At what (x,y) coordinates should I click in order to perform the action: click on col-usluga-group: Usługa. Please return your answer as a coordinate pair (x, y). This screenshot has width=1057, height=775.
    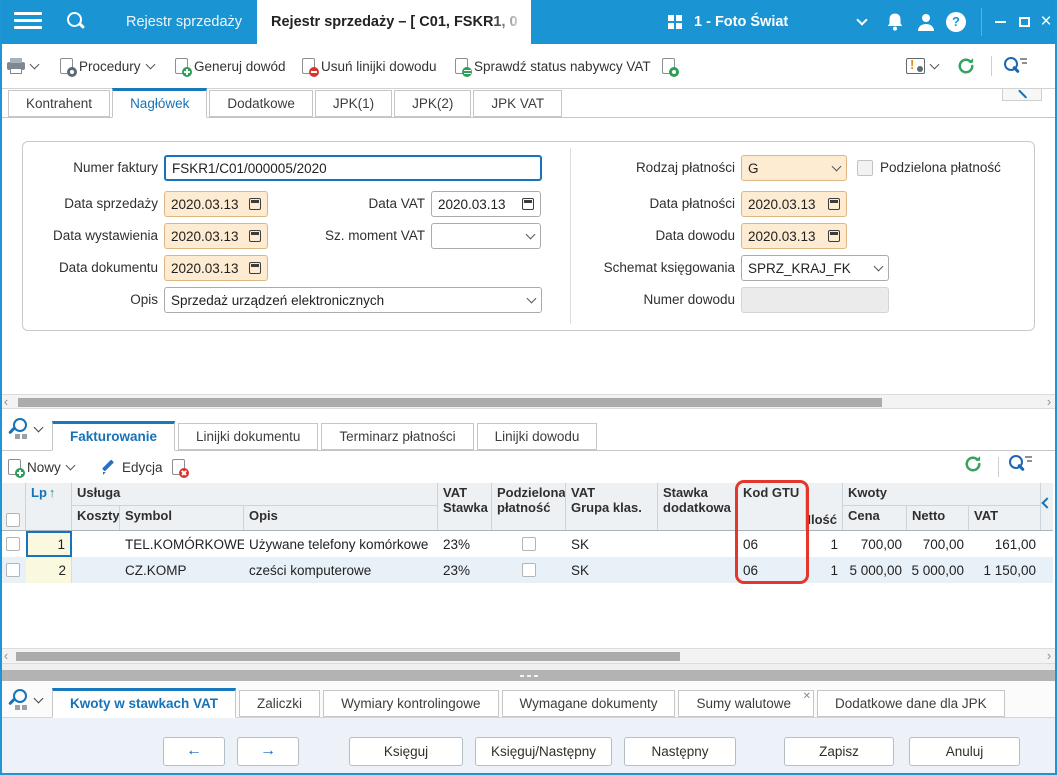
    Looking at the image, I should click on (255, 494).